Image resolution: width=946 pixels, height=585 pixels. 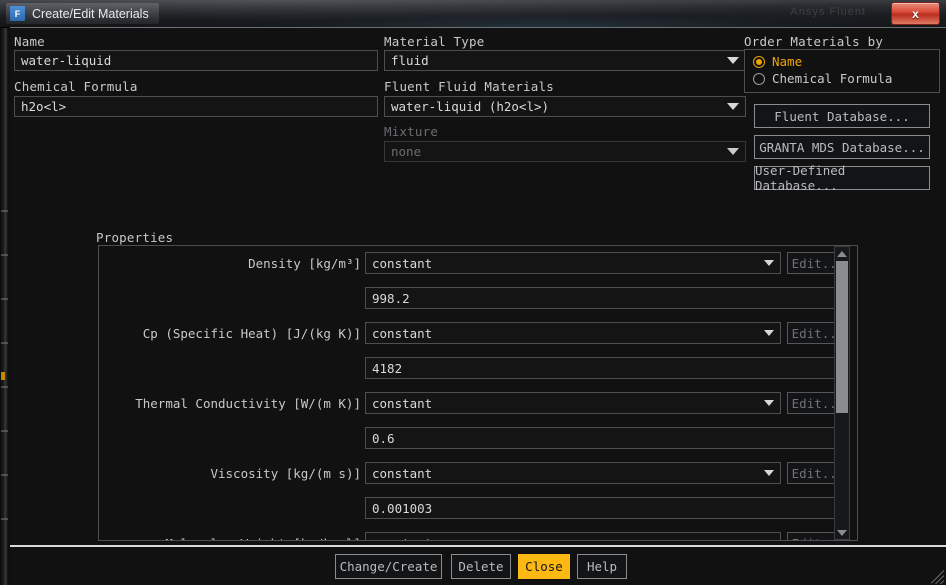 I want to click on material-type-dropdown: fluid, so click(x=565, y=60).